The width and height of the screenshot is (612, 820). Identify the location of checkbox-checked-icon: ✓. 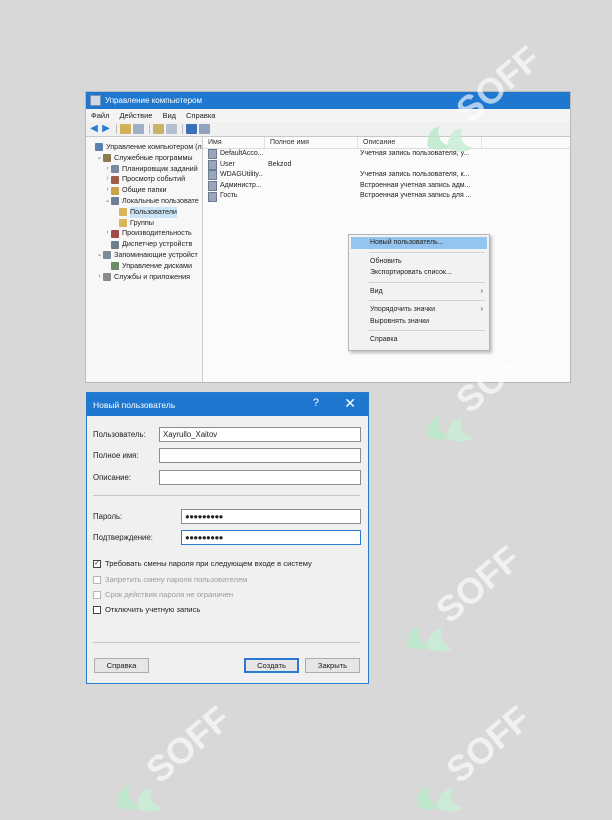
(97, 563).